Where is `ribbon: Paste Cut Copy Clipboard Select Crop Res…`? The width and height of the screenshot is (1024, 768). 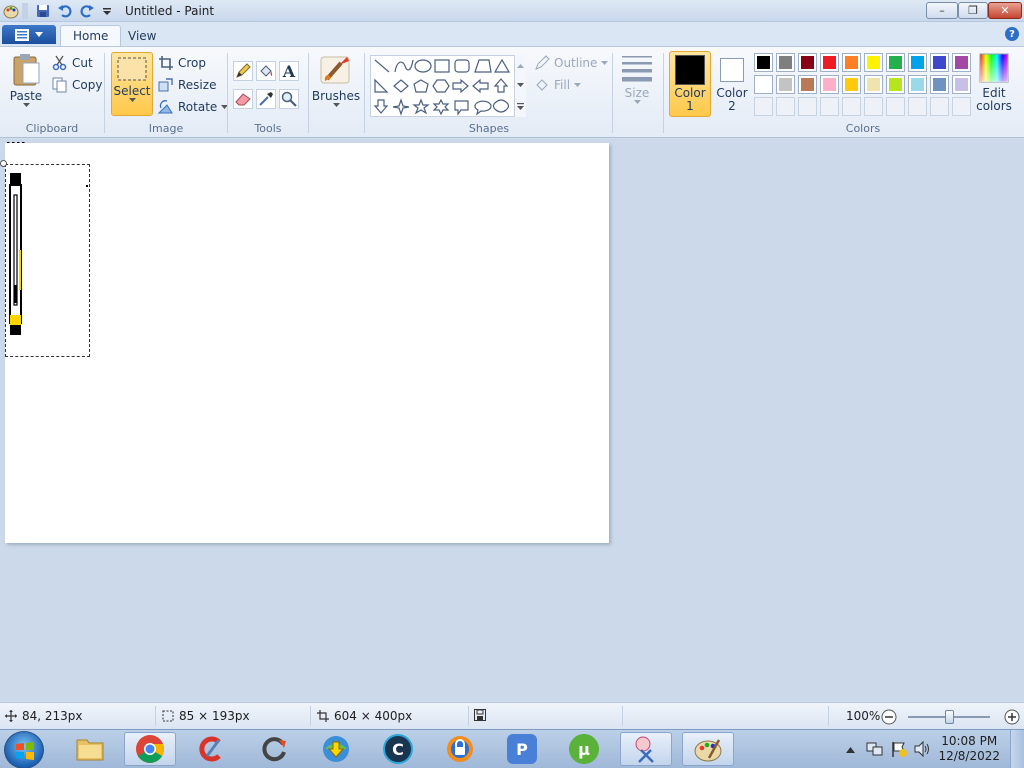 ribbon: Paste Cut Copy Clipboard Select Crop Res… is located at coordinates (512, 92).